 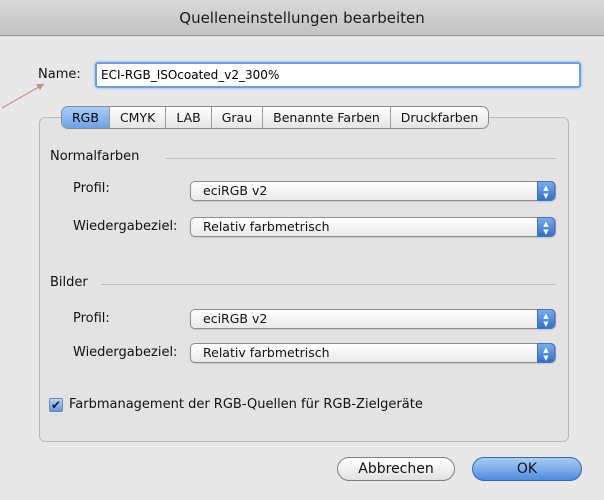 What do you see at coordinates (266, 352) in the screenshot?
I see `images-intent-value: Relativ farbmetrisch` at bounding box center [266, 352].